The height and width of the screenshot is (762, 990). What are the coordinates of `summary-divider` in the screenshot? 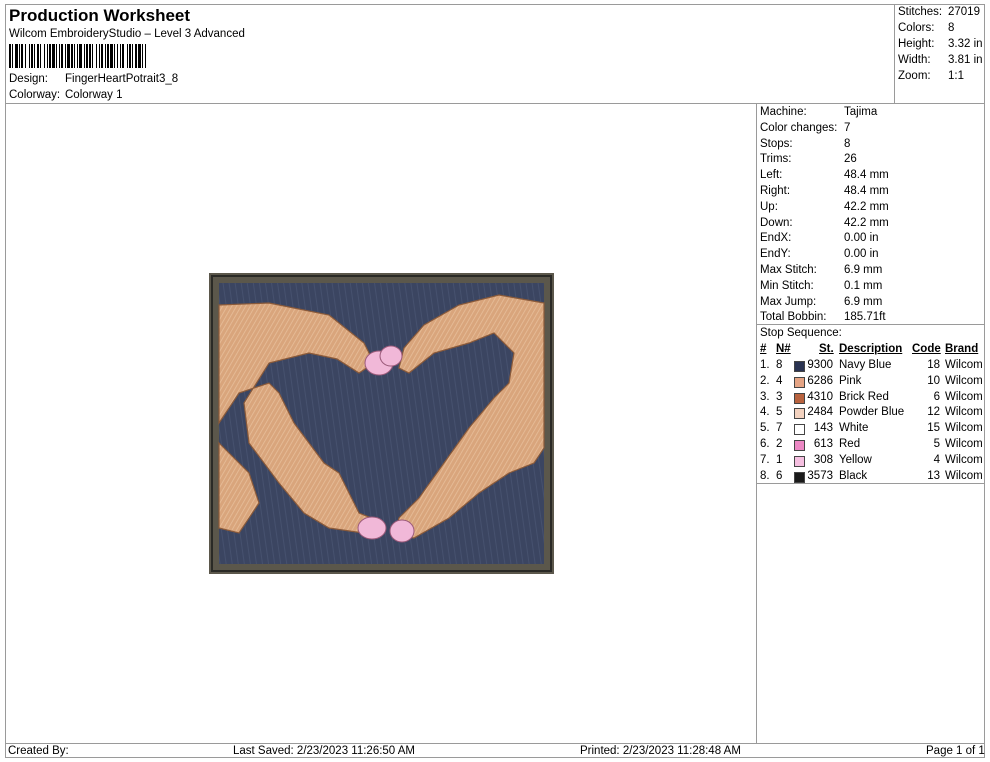 It's located at (894, 54).